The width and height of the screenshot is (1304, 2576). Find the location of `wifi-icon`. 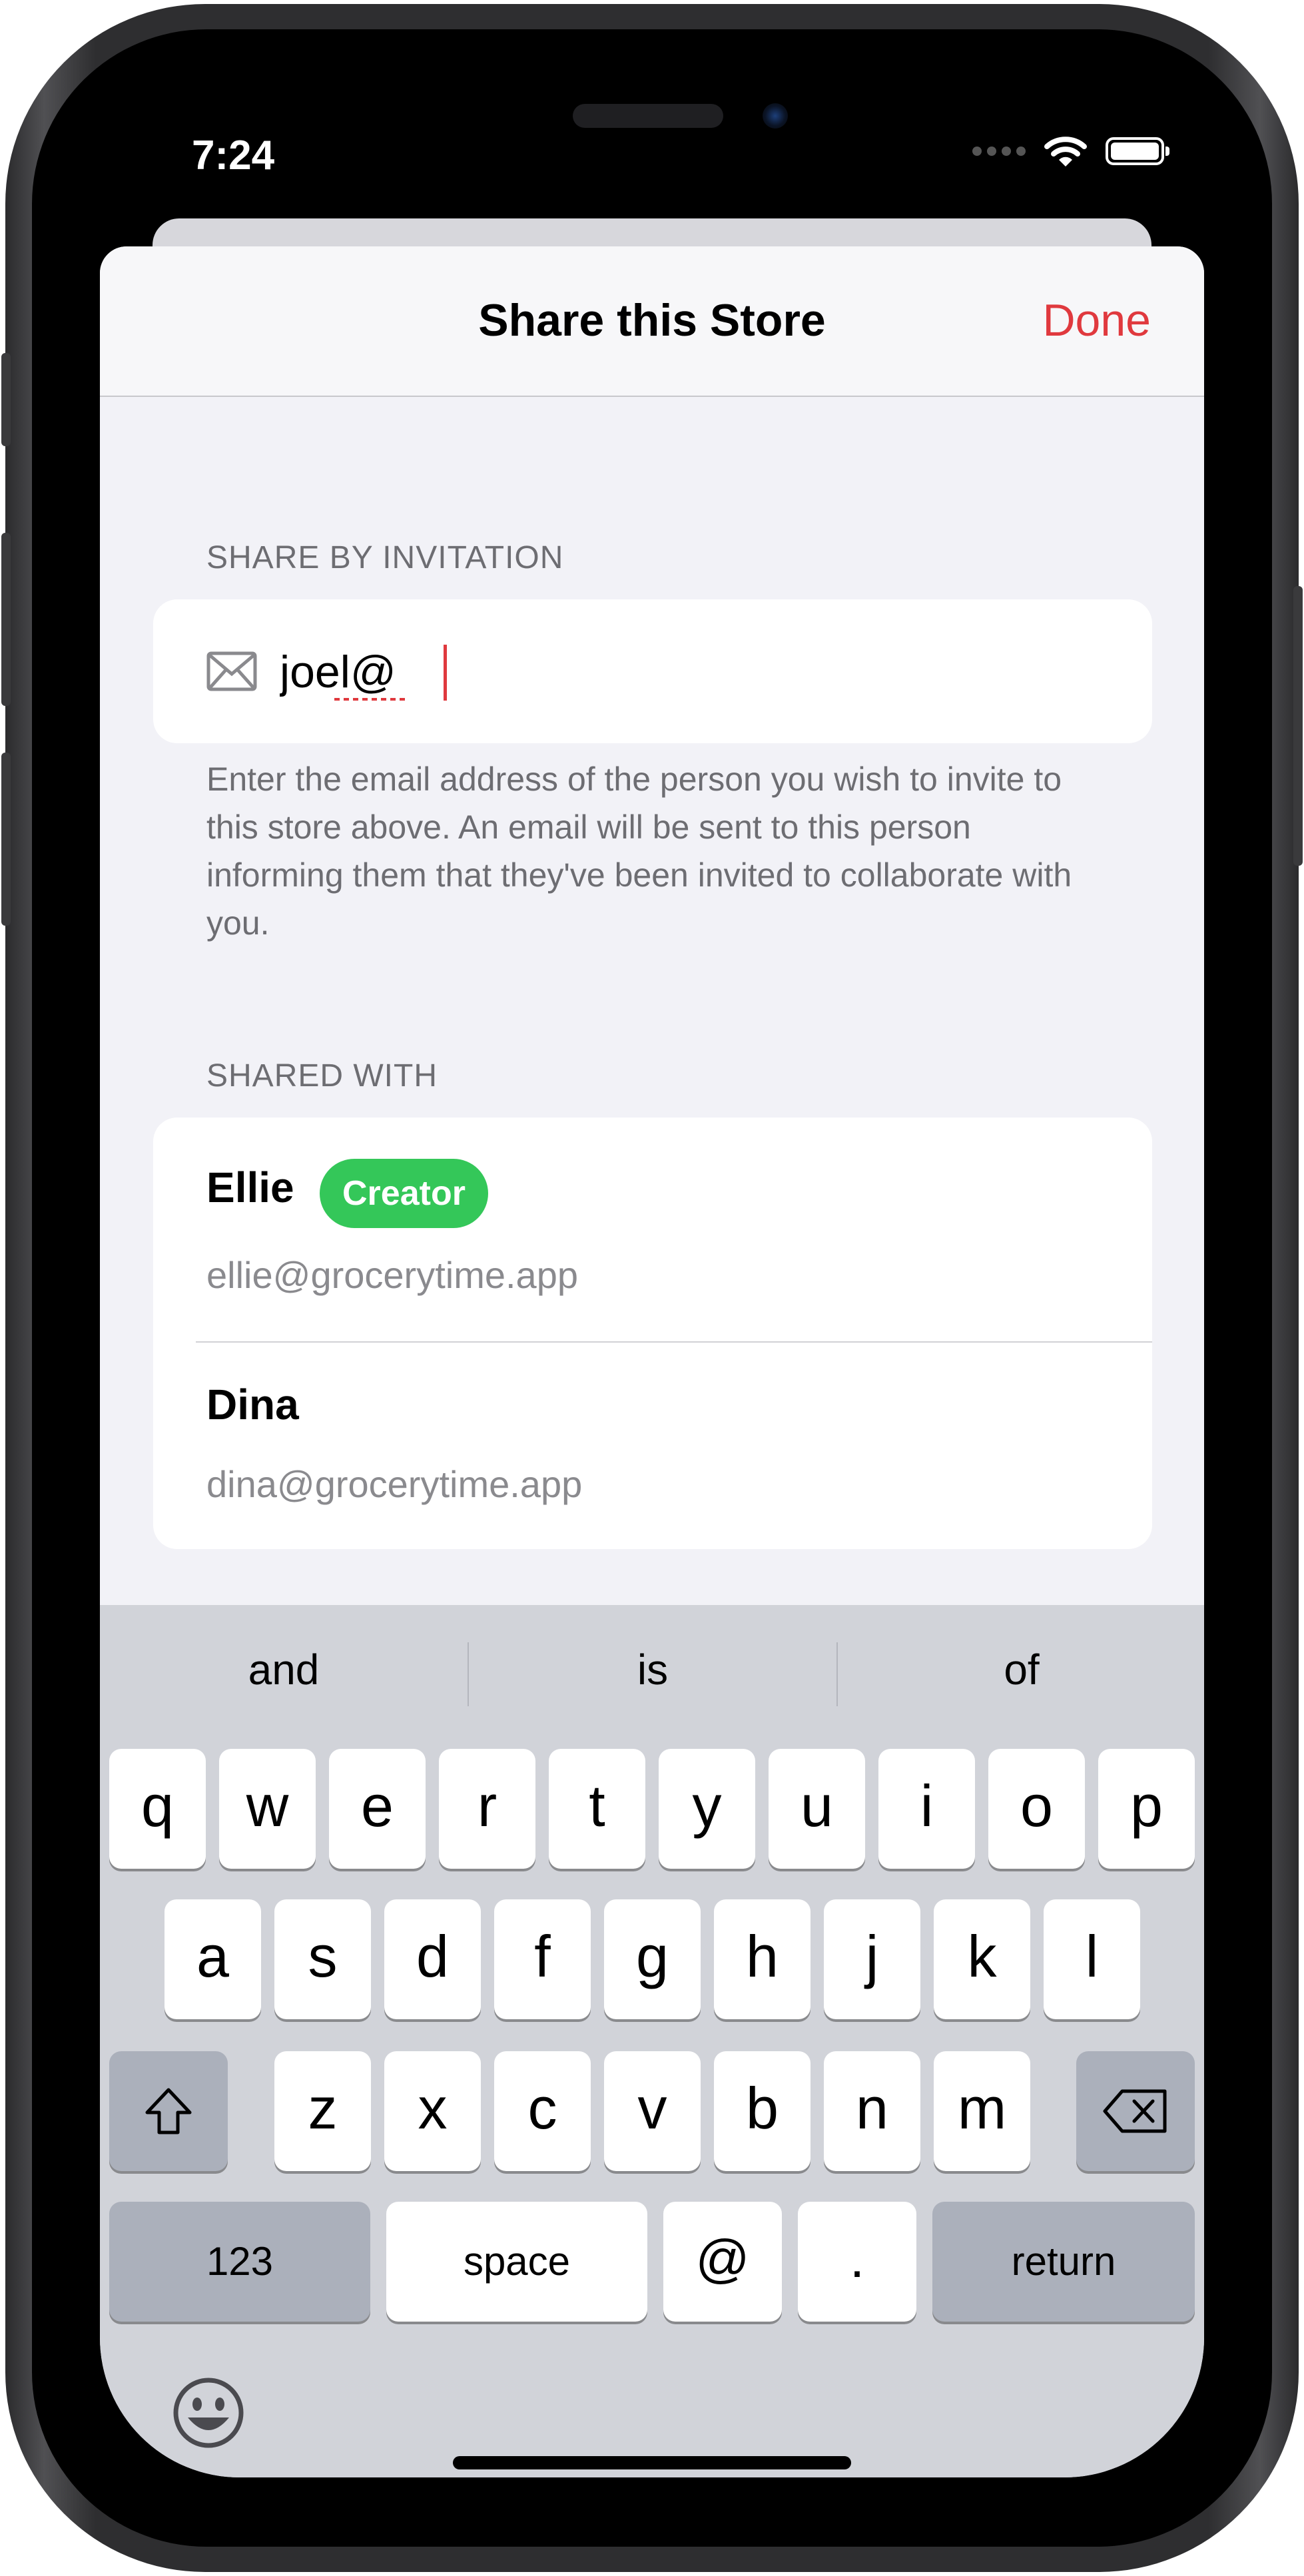

wifi-icon is located at coordinates (1066, 151).